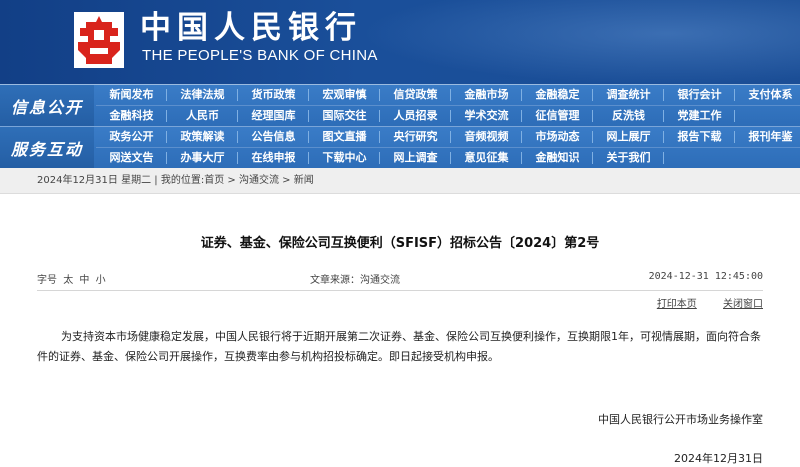 This screenshot has width=800, height=467. Describe the element at coordinates (131, 158) in the screenshot. I see `nav-link: 网送文告` at that location.